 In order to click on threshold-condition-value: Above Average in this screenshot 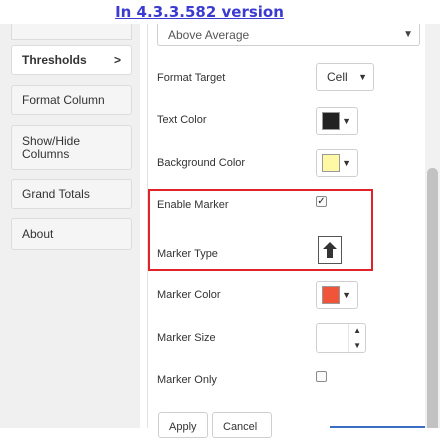, I will do `click(209, 34)`.